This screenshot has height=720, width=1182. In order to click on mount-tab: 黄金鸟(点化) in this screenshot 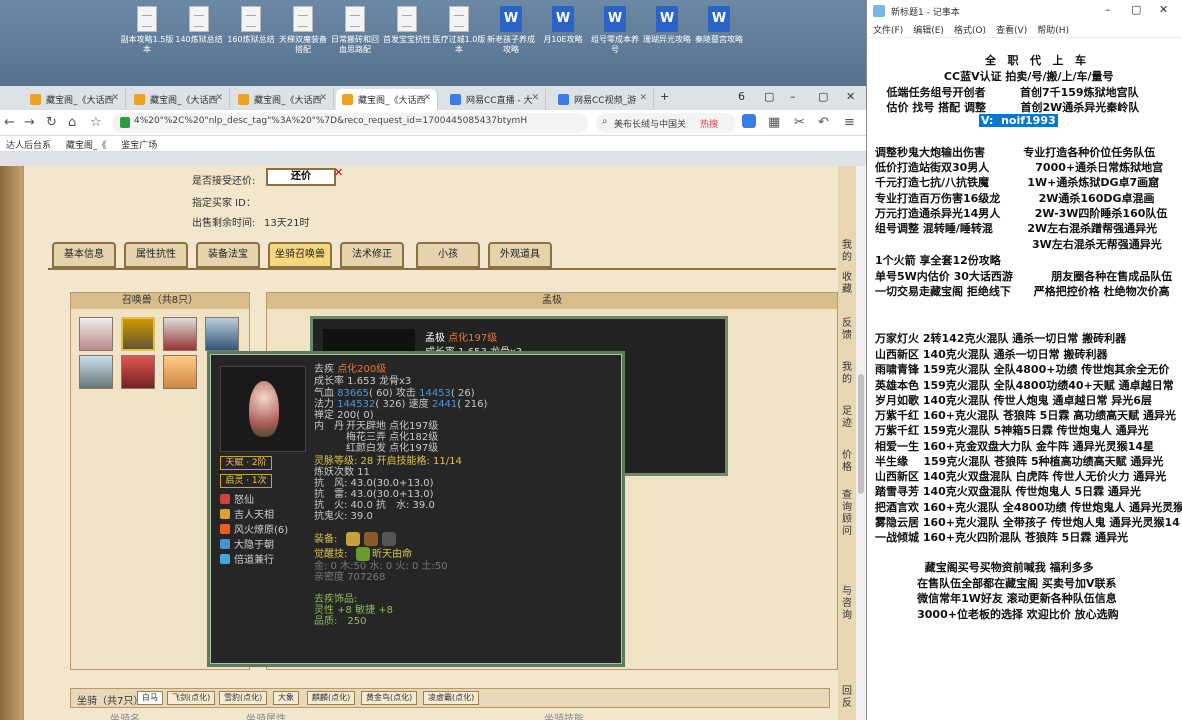, I will do `click(389, 698)`.